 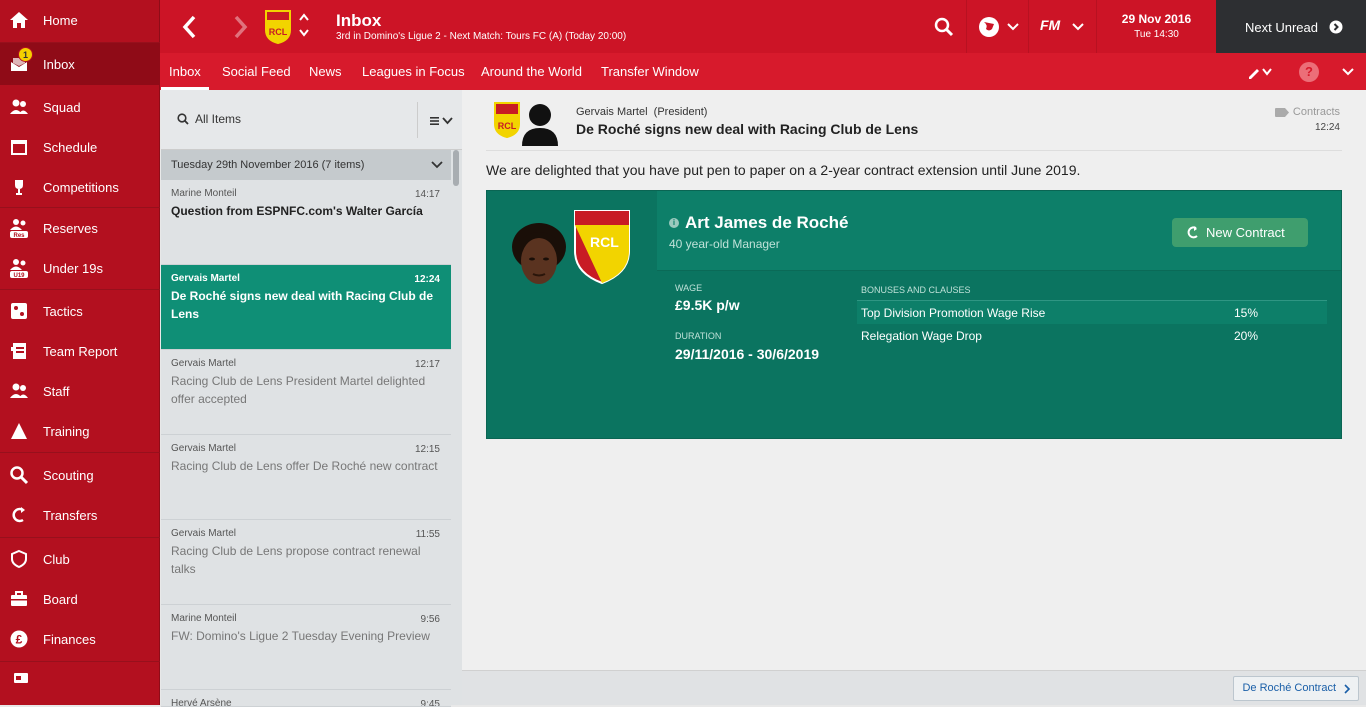 I want to click on sidebar-item-training: Training, so click(x=80, y=431).